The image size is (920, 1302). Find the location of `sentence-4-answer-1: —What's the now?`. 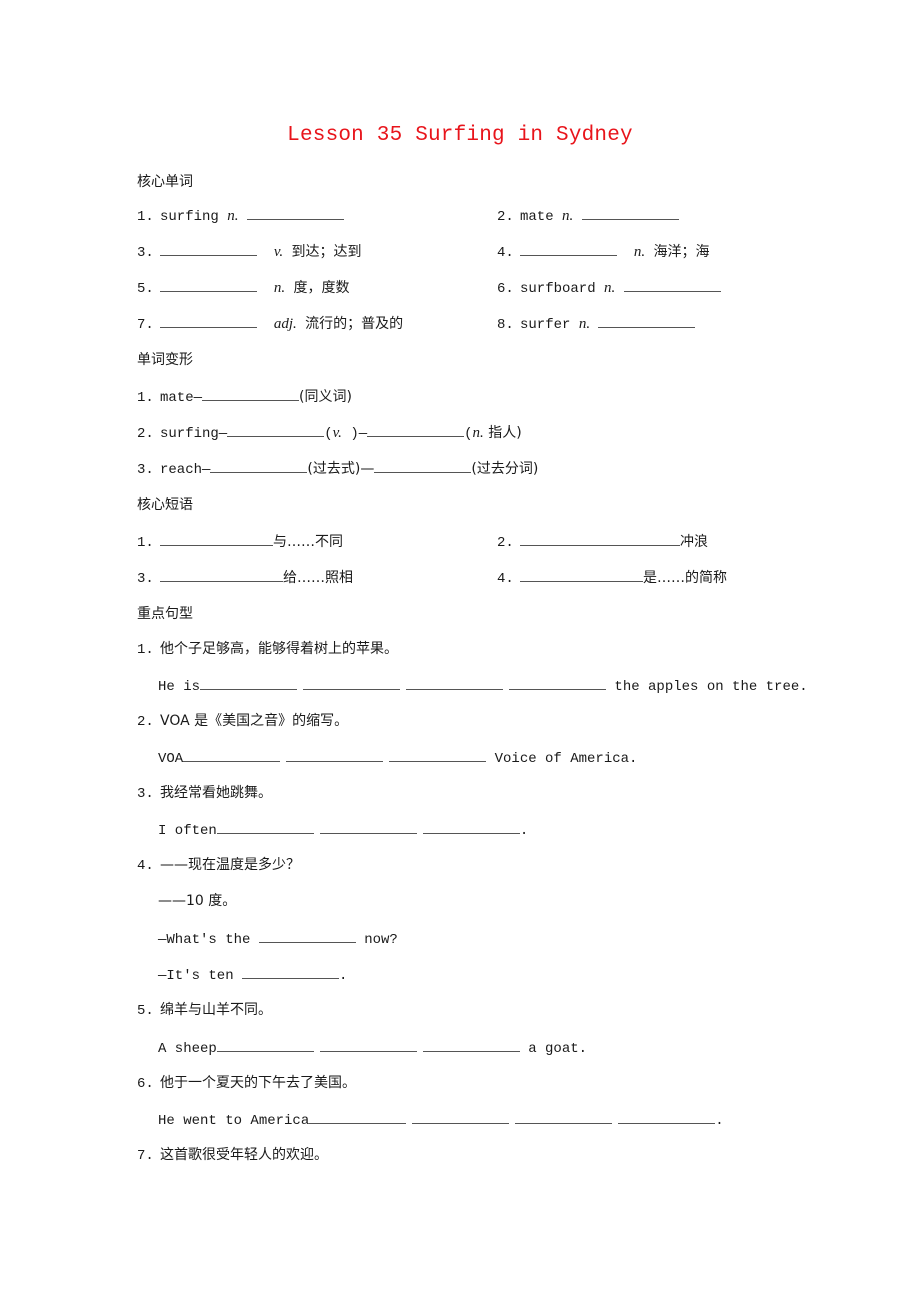

sentence-4-answer-1: —What's the now? is located at coordinates (278, 939).